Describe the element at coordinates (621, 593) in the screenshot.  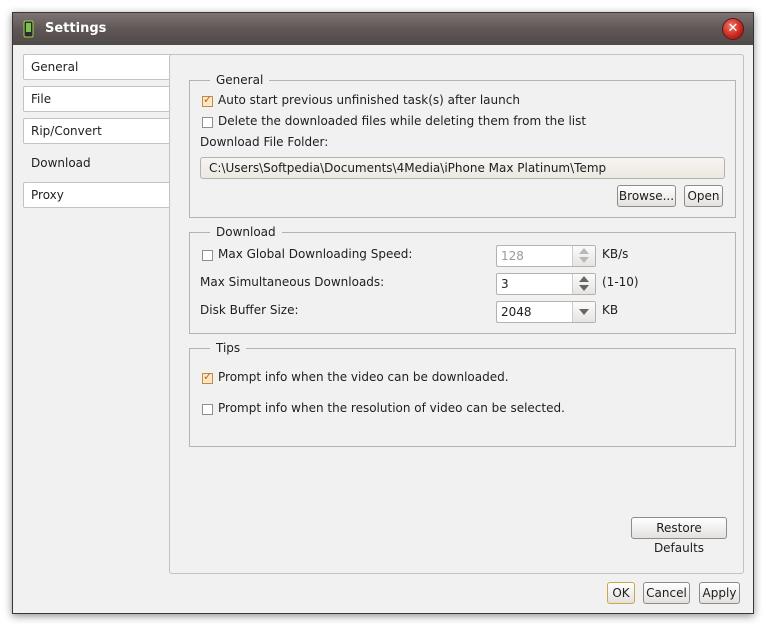
I see `ok-button: OK` at that location.